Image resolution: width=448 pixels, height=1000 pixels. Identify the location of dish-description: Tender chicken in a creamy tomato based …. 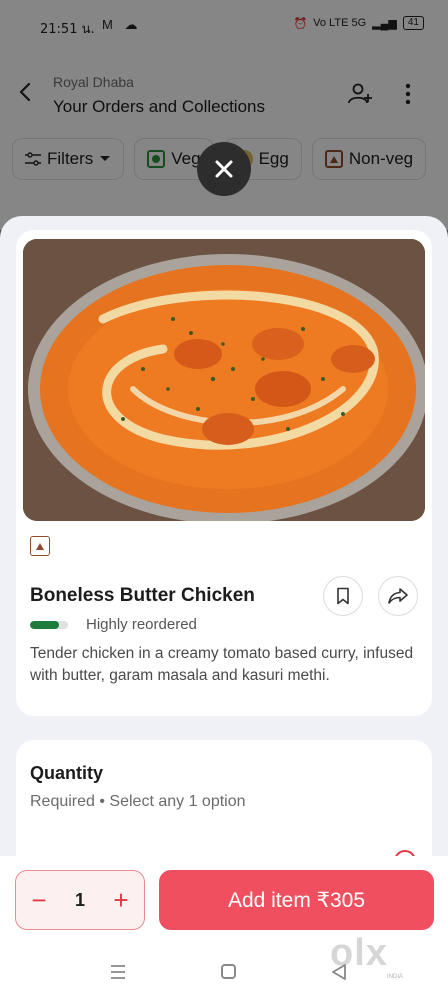
(222, 664).